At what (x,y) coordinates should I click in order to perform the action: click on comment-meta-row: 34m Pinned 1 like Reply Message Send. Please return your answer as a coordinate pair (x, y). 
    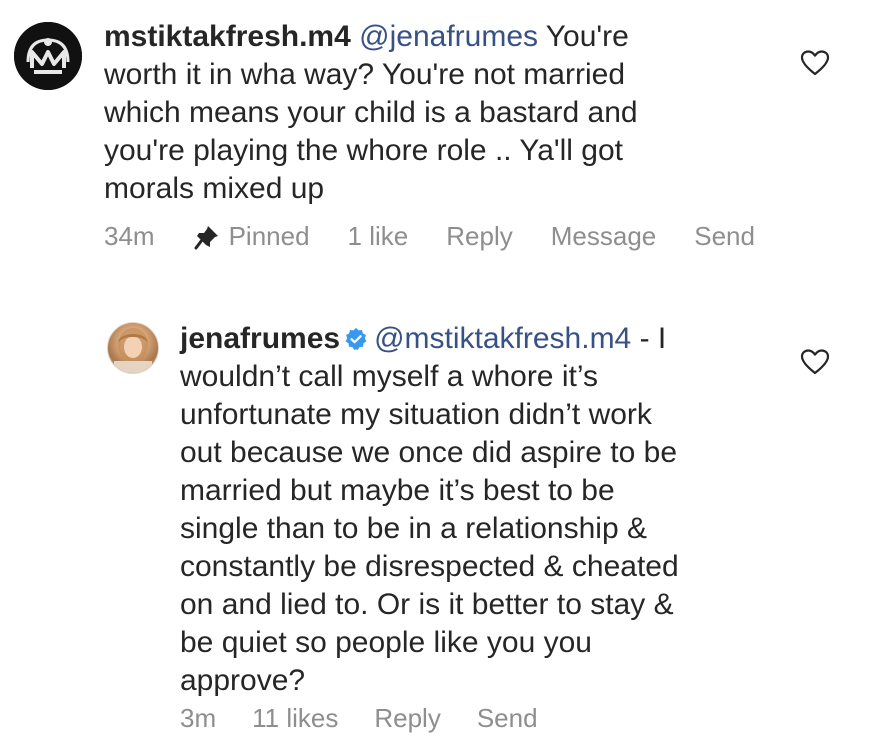
    Looking at the image, I should click on (429, 236).